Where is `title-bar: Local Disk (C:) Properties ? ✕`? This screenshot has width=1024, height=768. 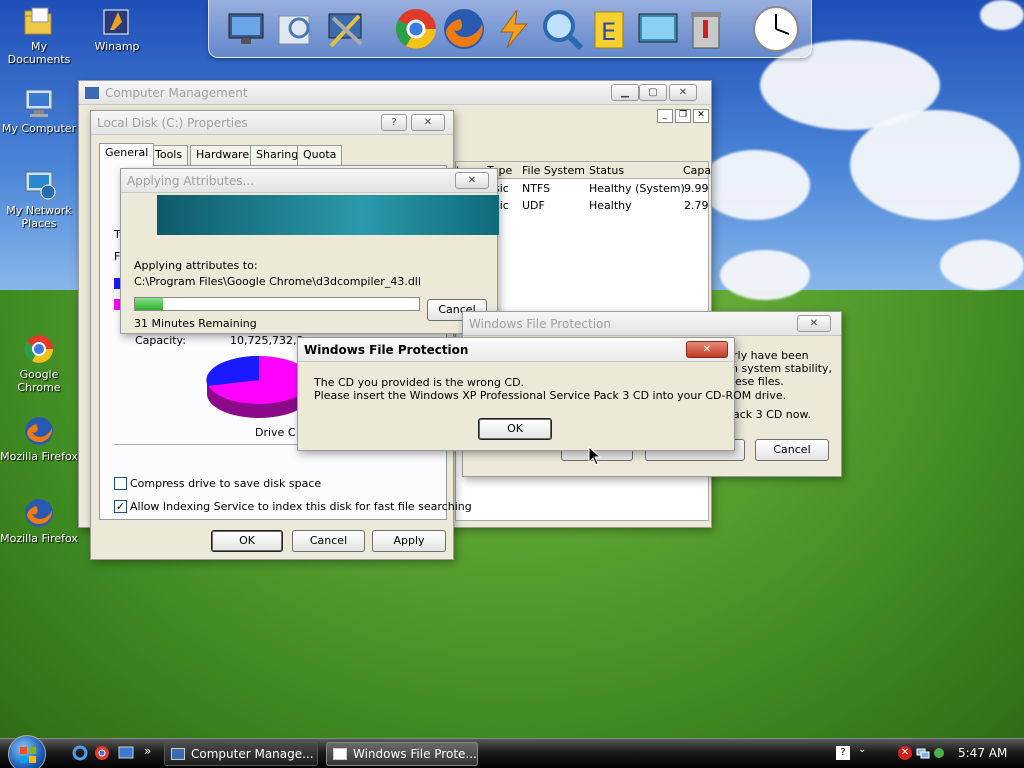
title-bar: Local Disk (C:) Properties ? ✕ is located at coordinates (272, 123).